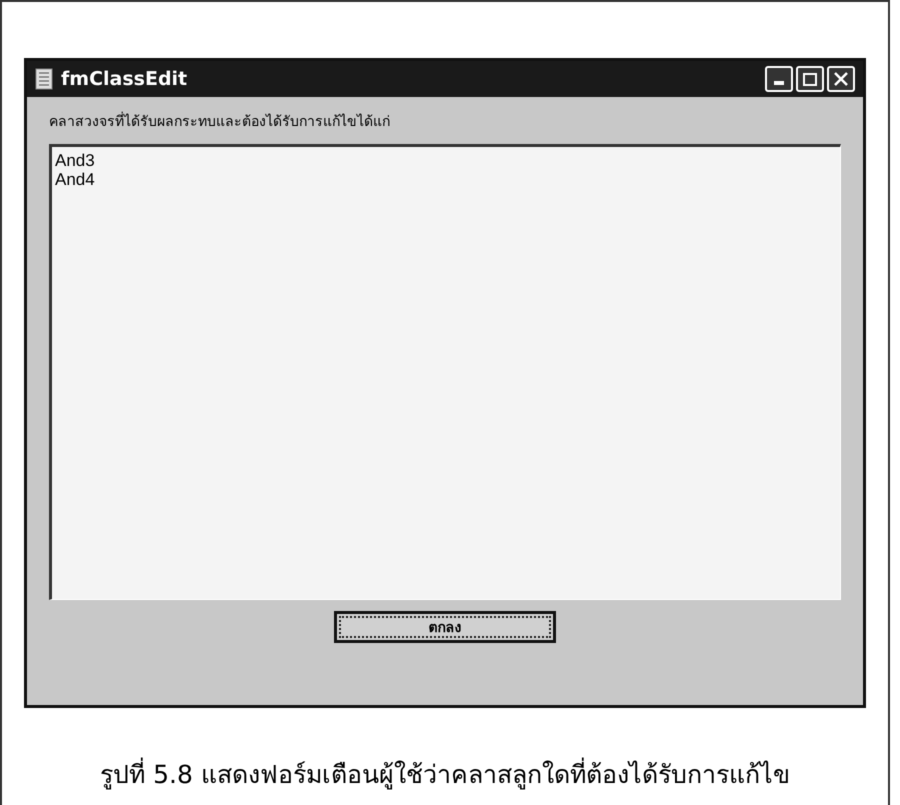 This screenshot has width=900, height=805. I want to click on close-icon, so click(841, 79).